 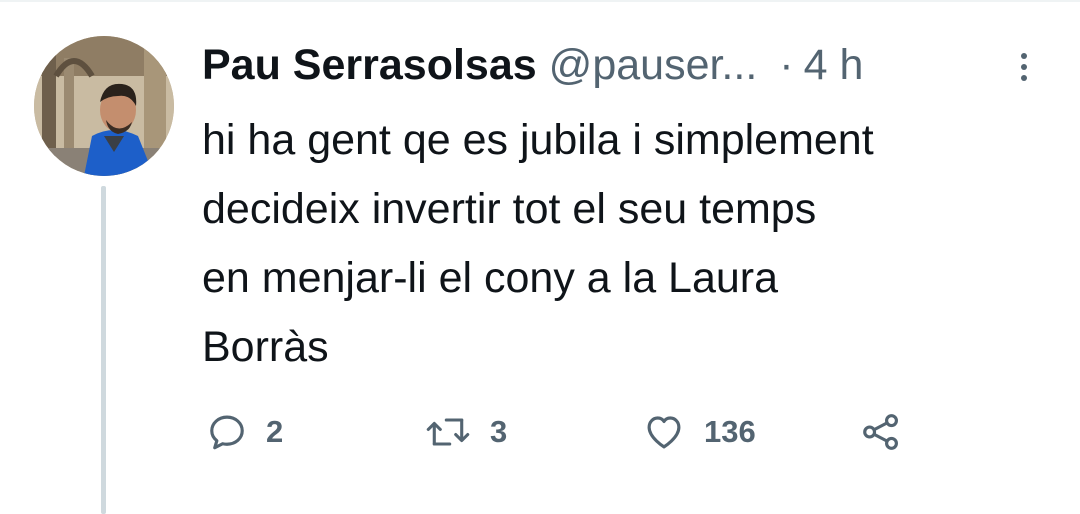 I want to click on like-button: 136, so click(x=699, y=432).